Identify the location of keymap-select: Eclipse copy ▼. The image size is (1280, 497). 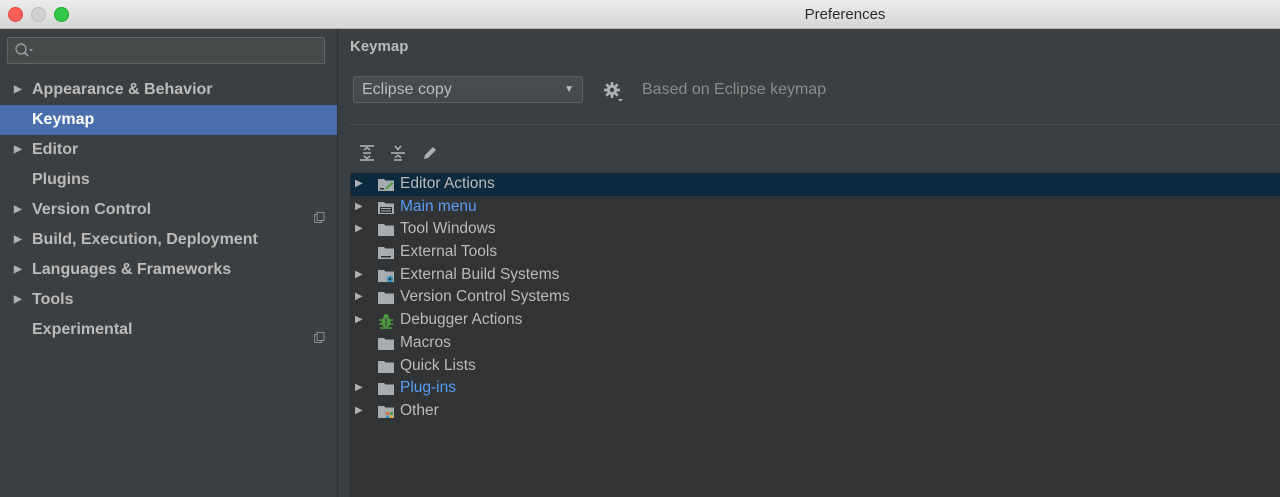
(468, 89).